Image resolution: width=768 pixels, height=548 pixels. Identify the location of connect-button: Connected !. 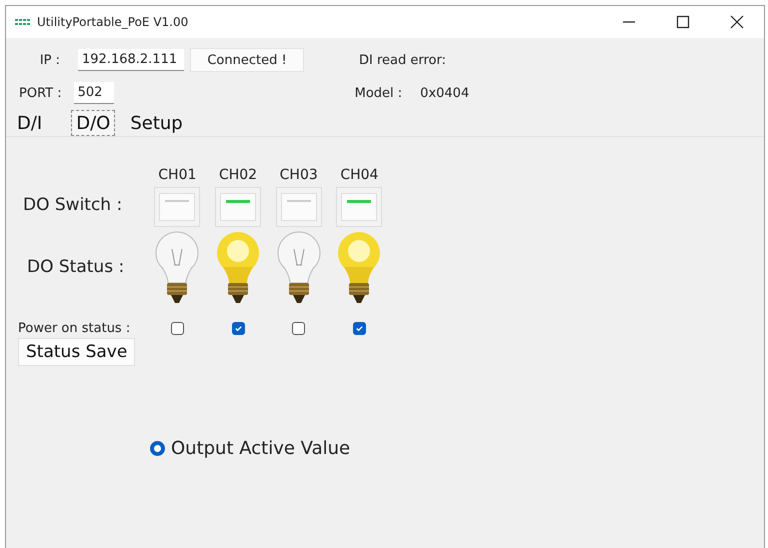
(247, 60).